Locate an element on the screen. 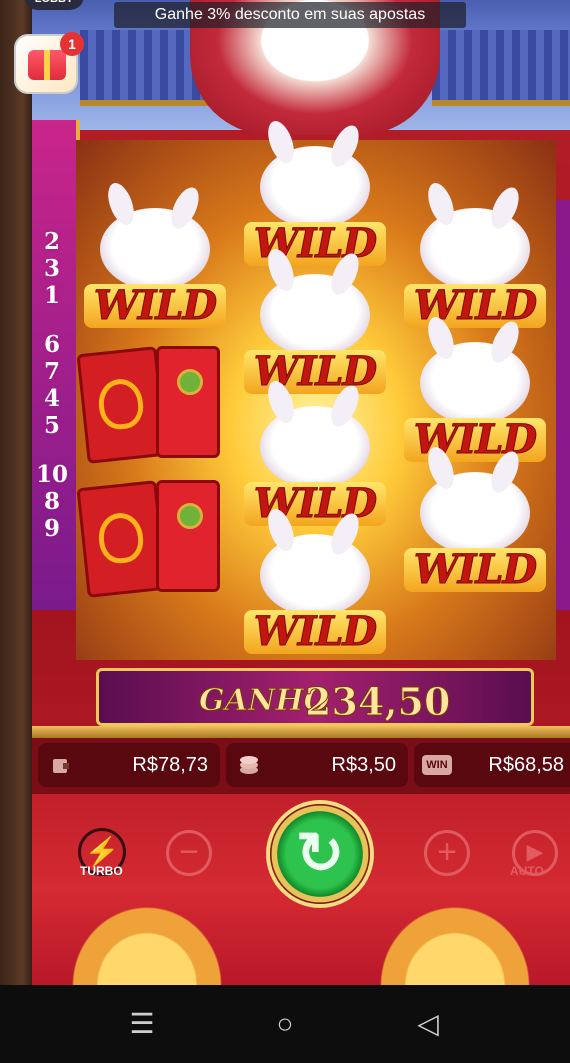 Image resolution: width=570 pixels, height=1063 pixels. multiplier-value: 7 is located at coordinates (51, 371).